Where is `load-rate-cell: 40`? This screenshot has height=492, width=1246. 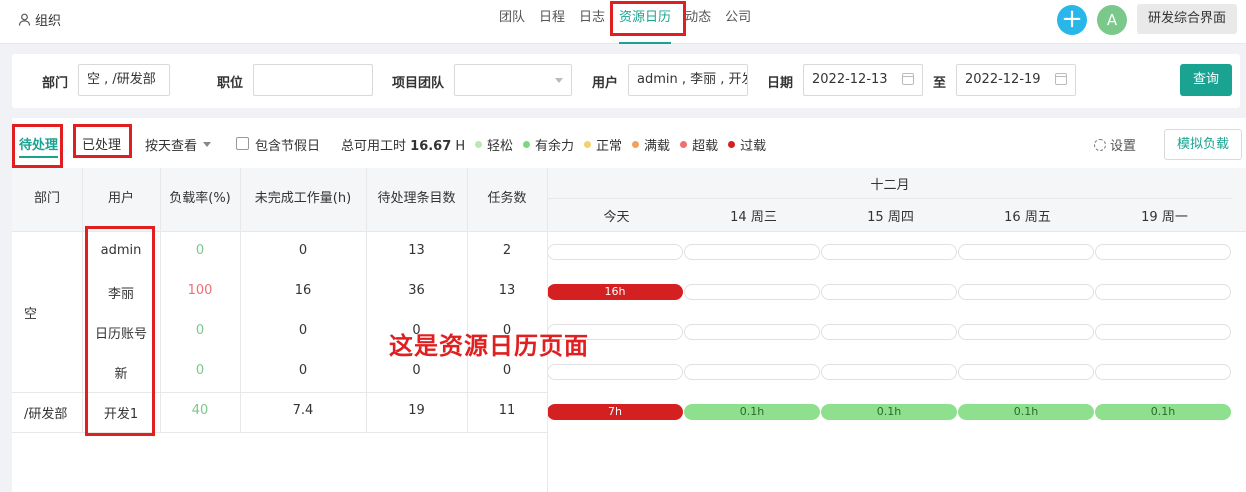 load-rate-cell: 40 is located at coordinates (200, 410).